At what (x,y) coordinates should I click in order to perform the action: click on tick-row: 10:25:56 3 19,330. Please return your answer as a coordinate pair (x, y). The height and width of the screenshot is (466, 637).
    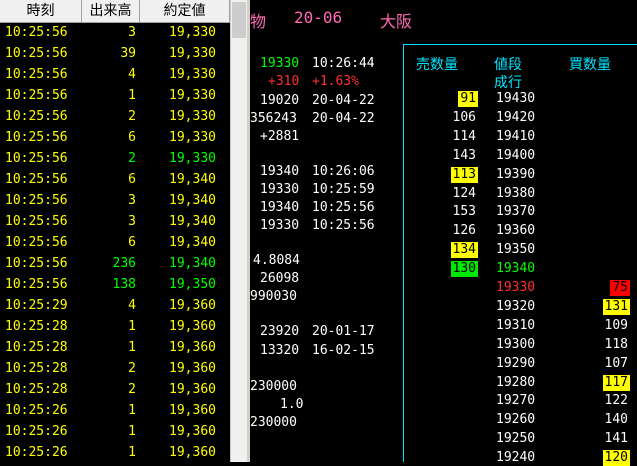
    Looking at the image, I should click on (115, 32).